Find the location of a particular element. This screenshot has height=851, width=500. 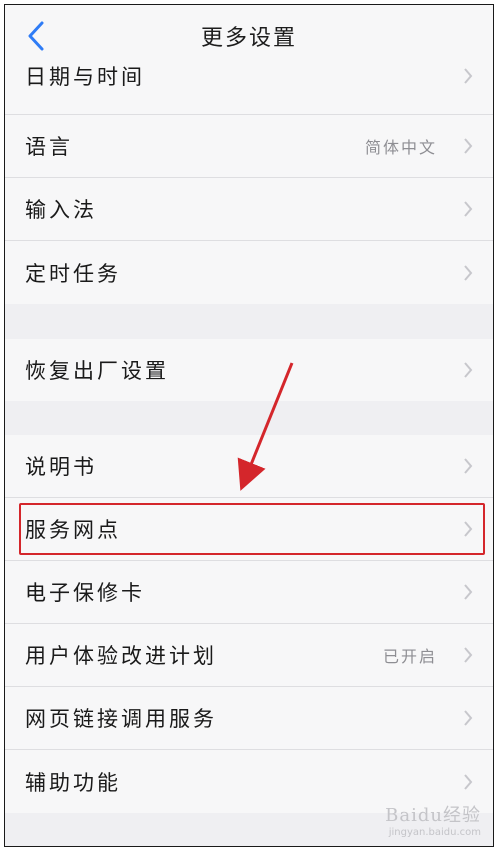

list-item-user-experience-program: 用户体验改进计划 已开启 is located at coordinates (249, 655).